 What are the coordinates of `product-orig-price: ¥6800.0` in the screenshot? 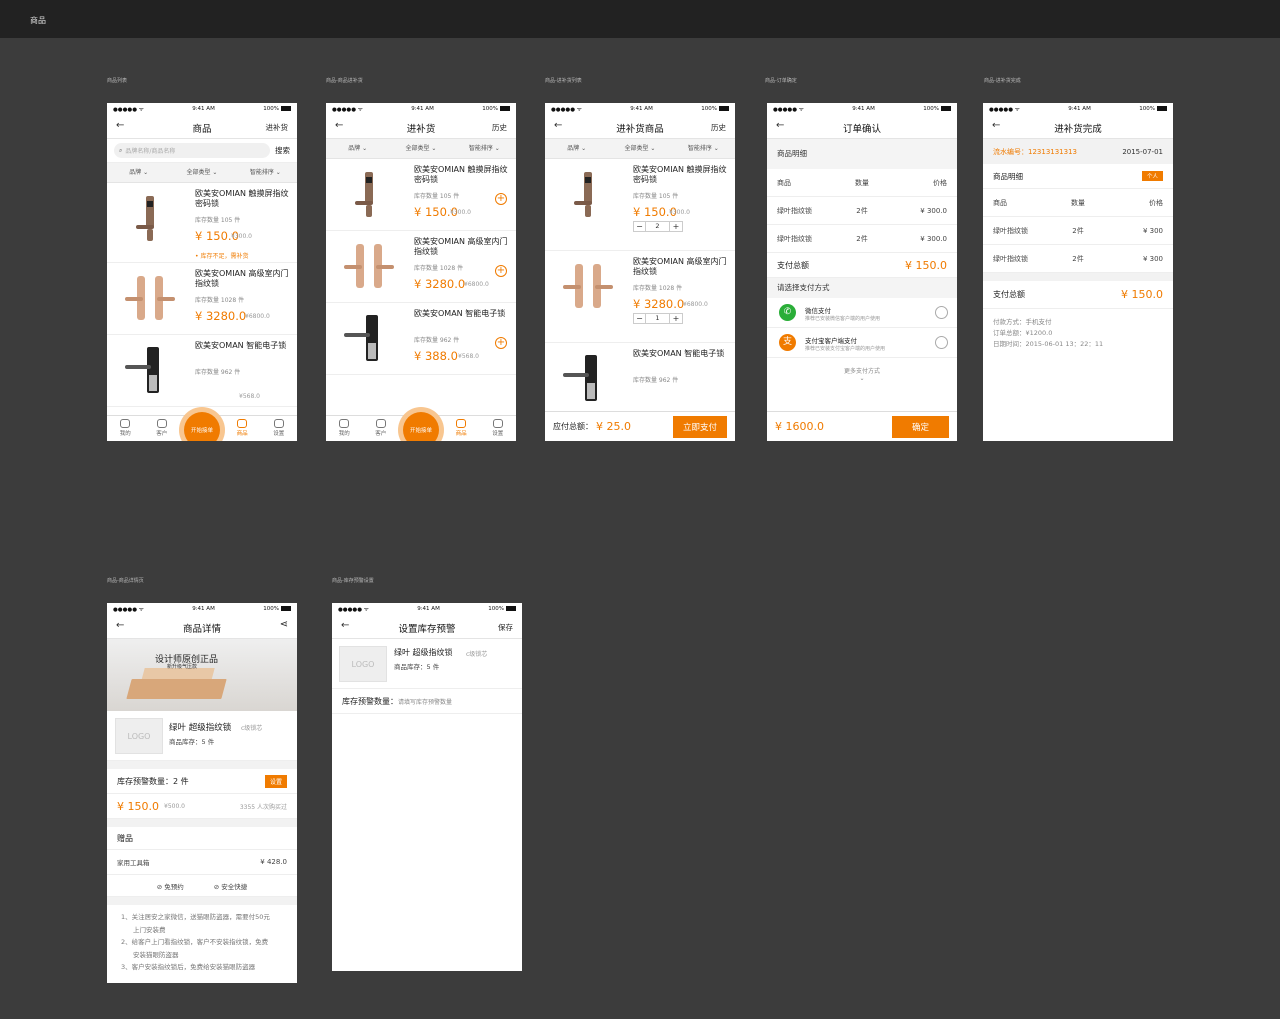 It's located at (257, 316).